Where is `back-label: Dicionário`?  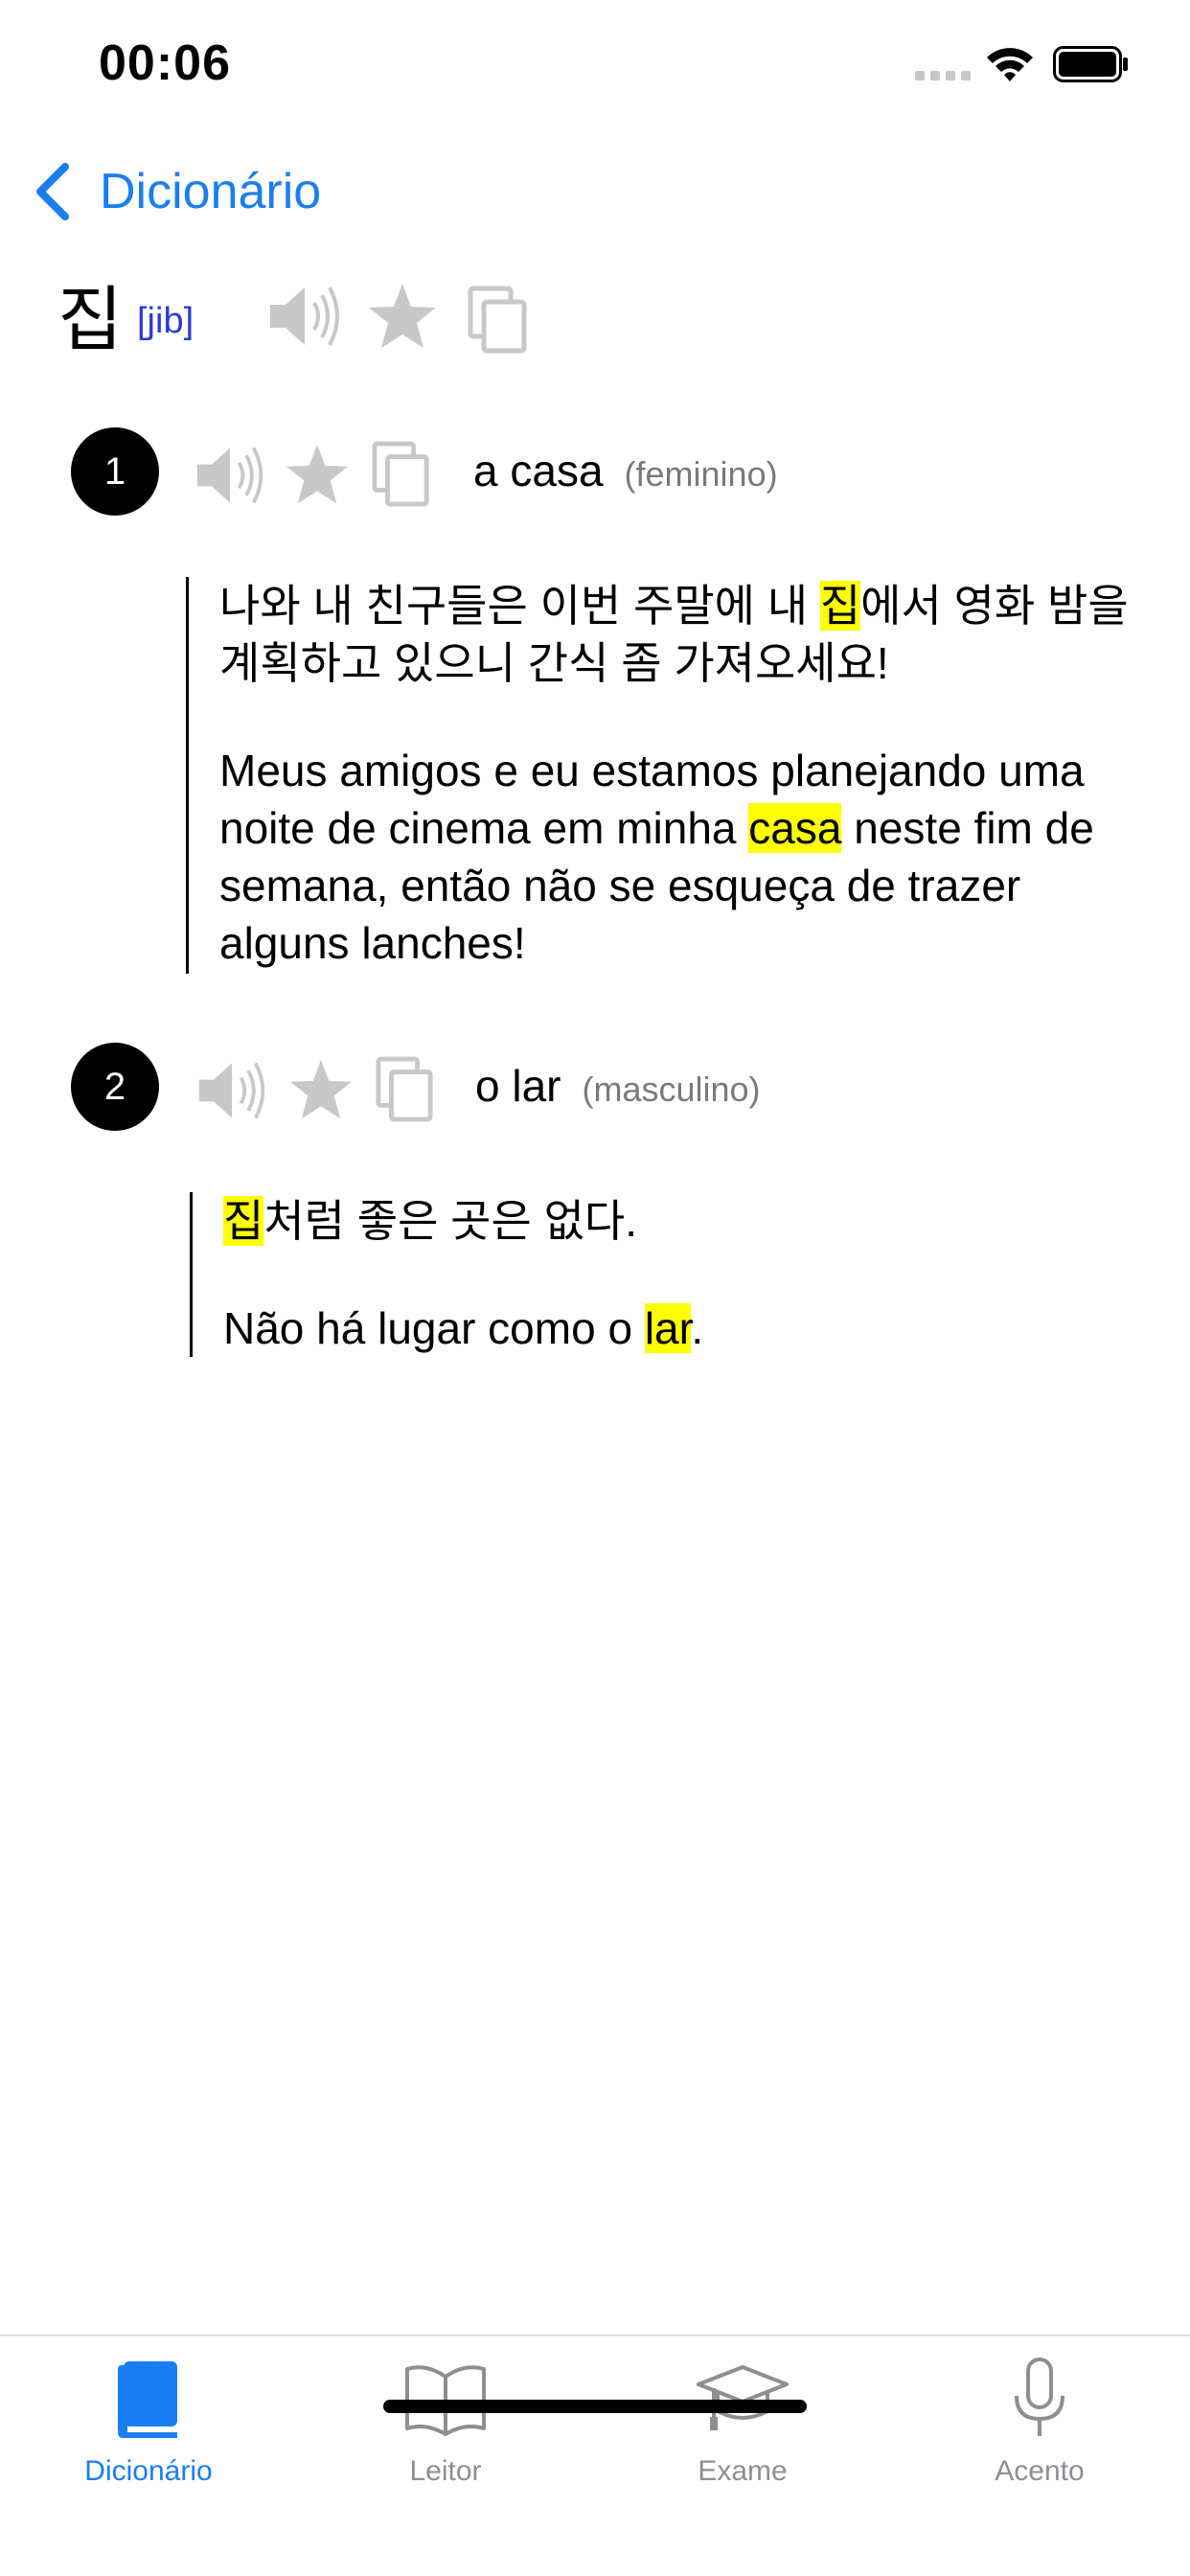 back-label: Dicionário is located at coordinates (211, 191).